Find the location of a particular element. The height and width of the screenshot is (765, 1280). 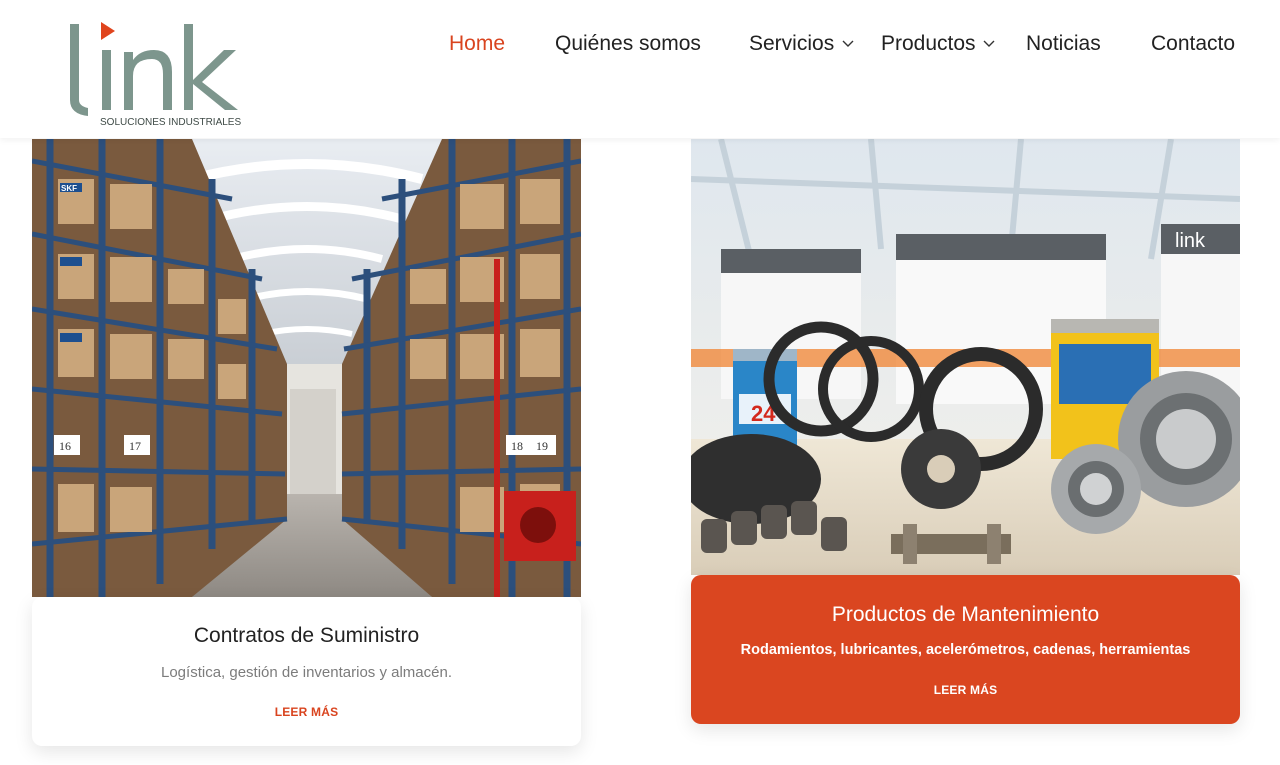

card-title: Productos de Mantenimiento is located at coordinates (965, 614).